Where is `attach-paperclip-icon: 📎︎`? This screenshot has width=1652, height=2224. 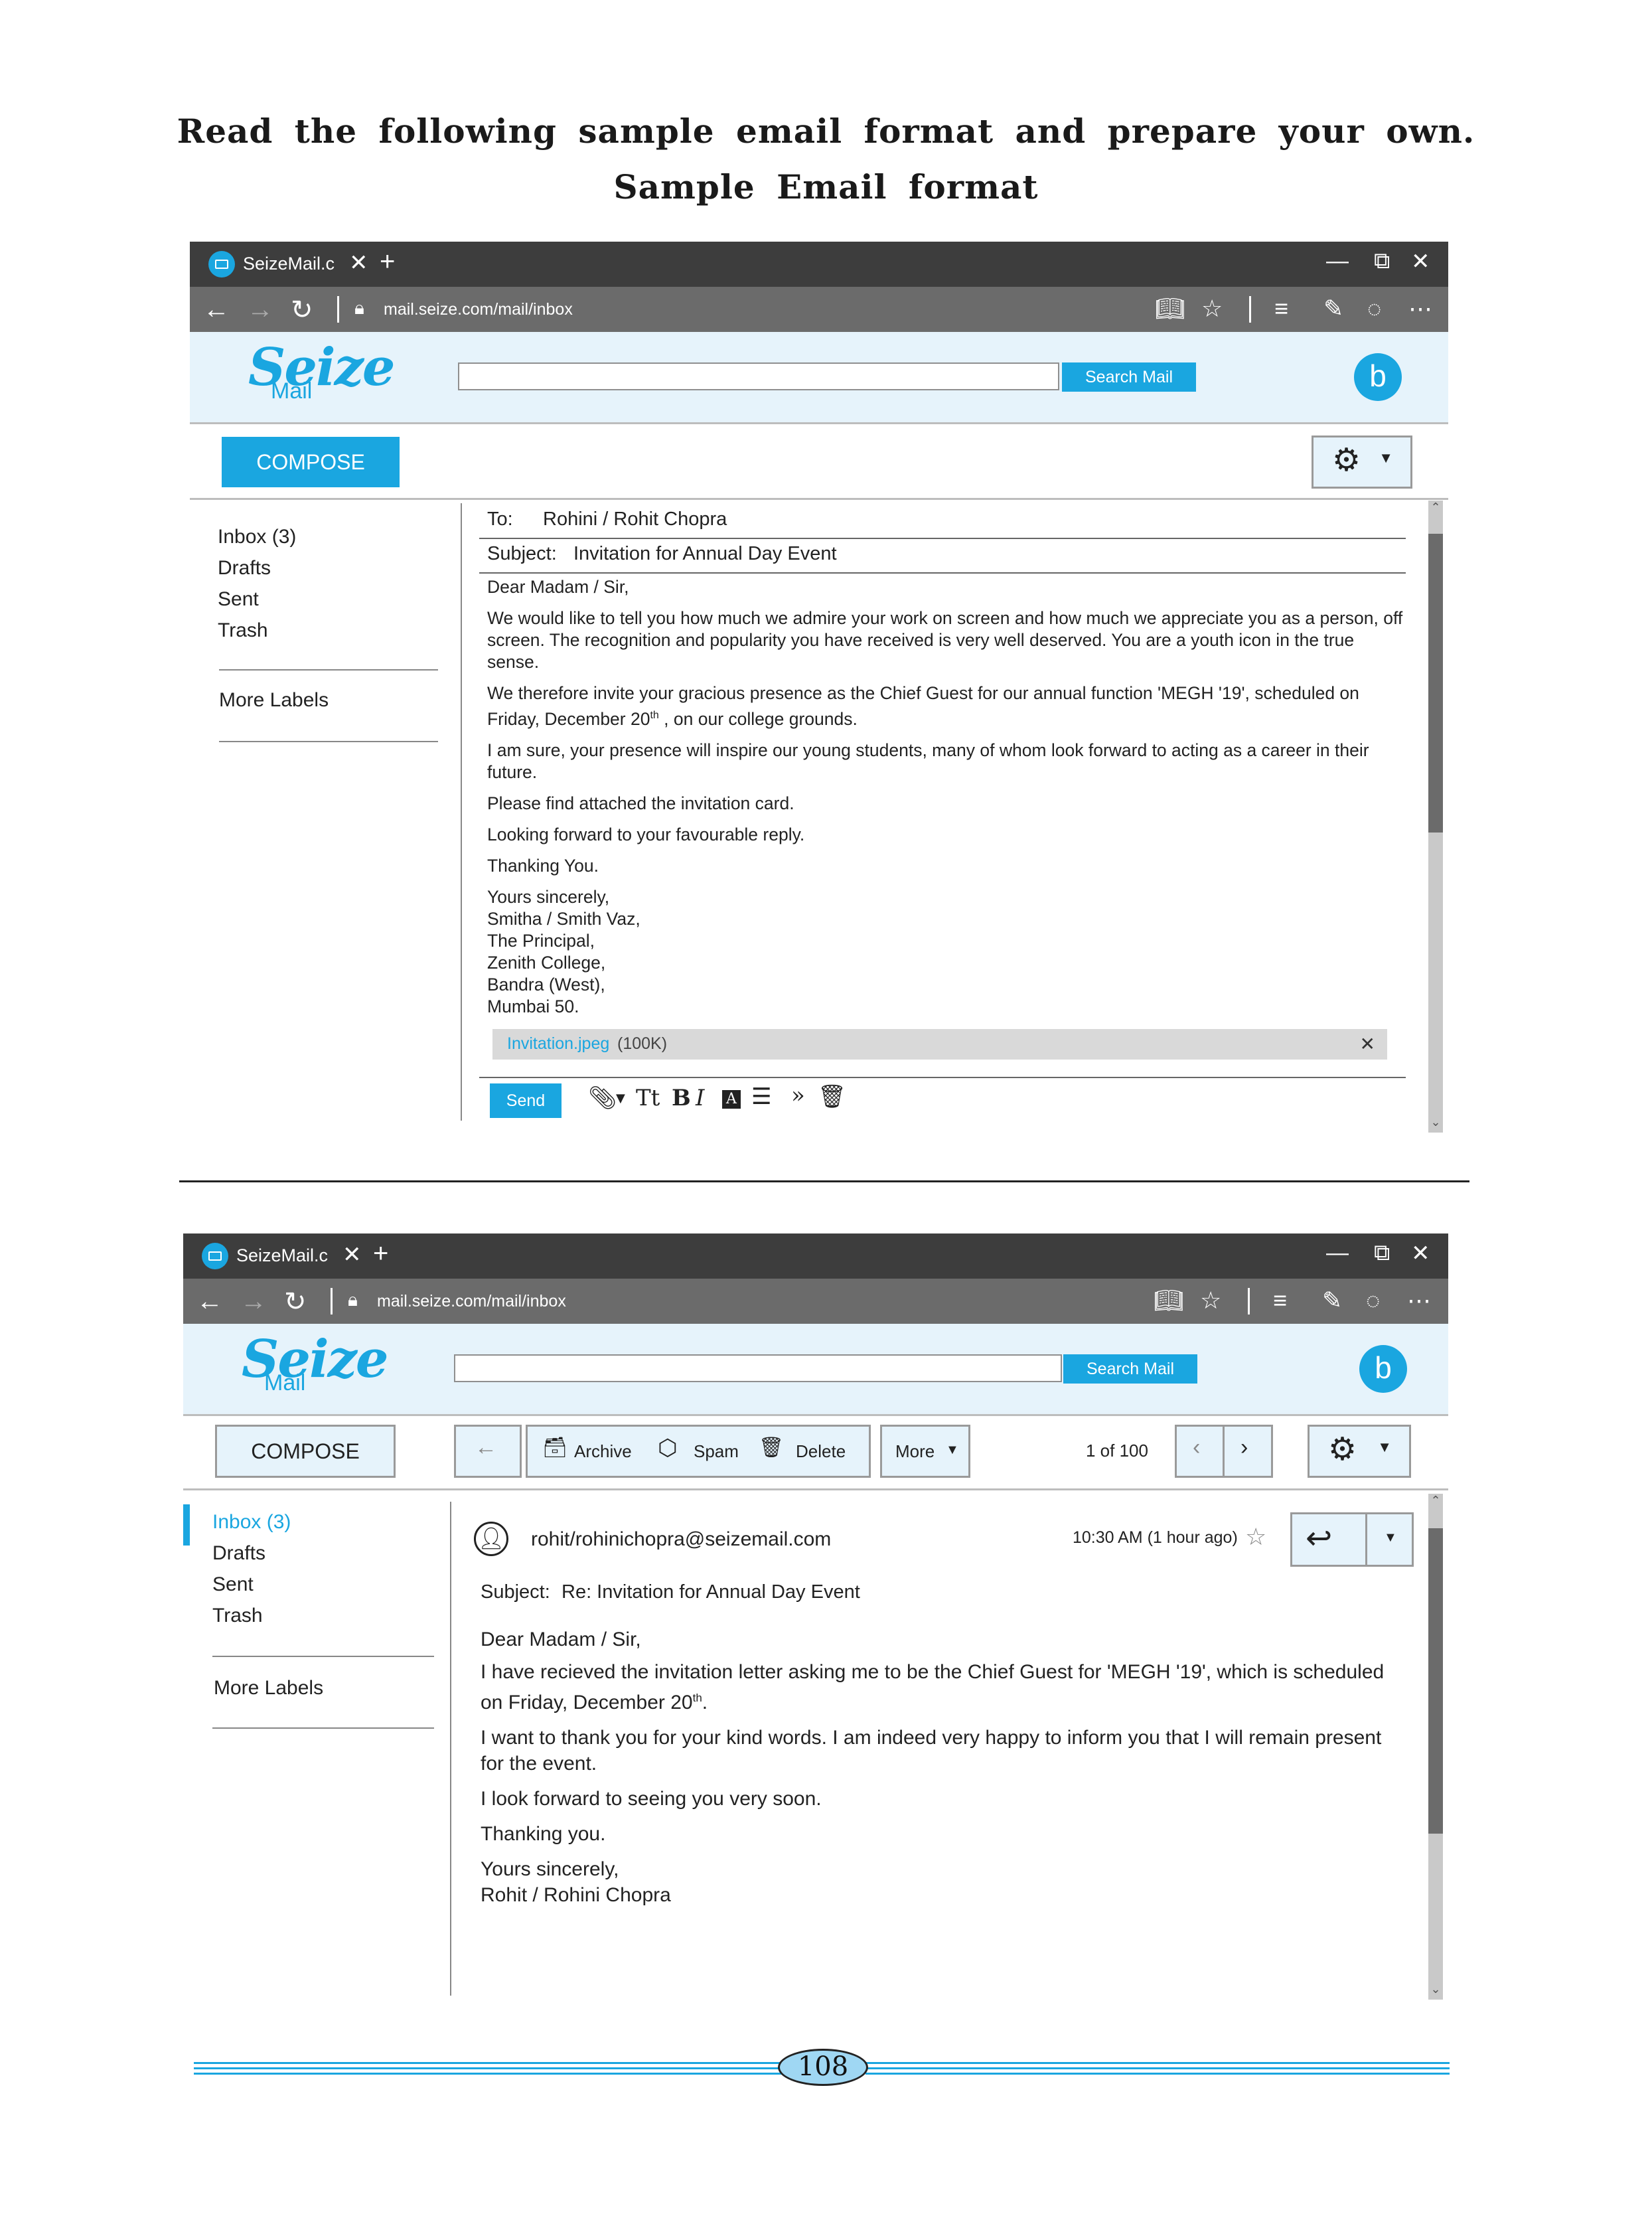 attach-paperclip-icon: 📎︎ is located at coordinates (602, 1098).